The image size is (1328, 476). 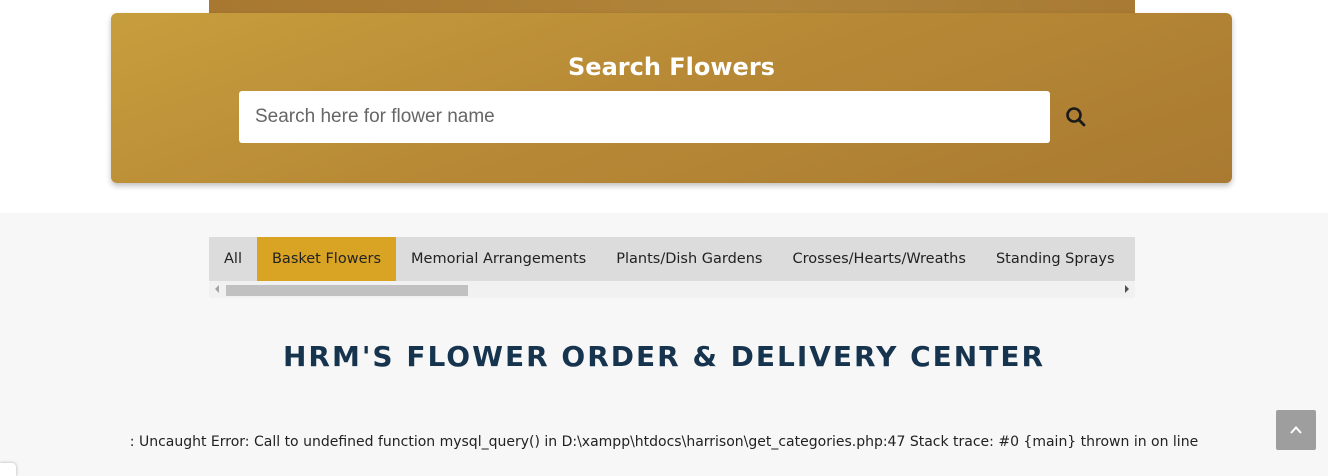 I want to click on tab-plants-dish-gardens: Plants/Dish Gardens, so click(x=689, y=259).